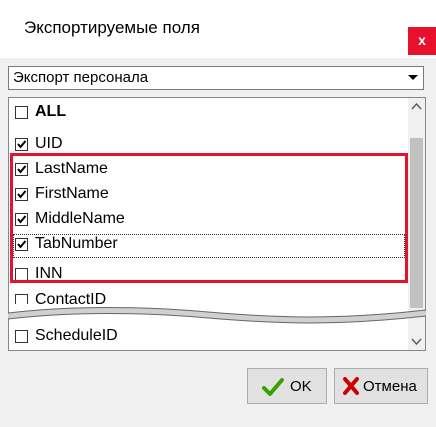 Image resolution: width=436 pixels, height=427 pixels. I want to click on field-label: UID, so click(49, 143).